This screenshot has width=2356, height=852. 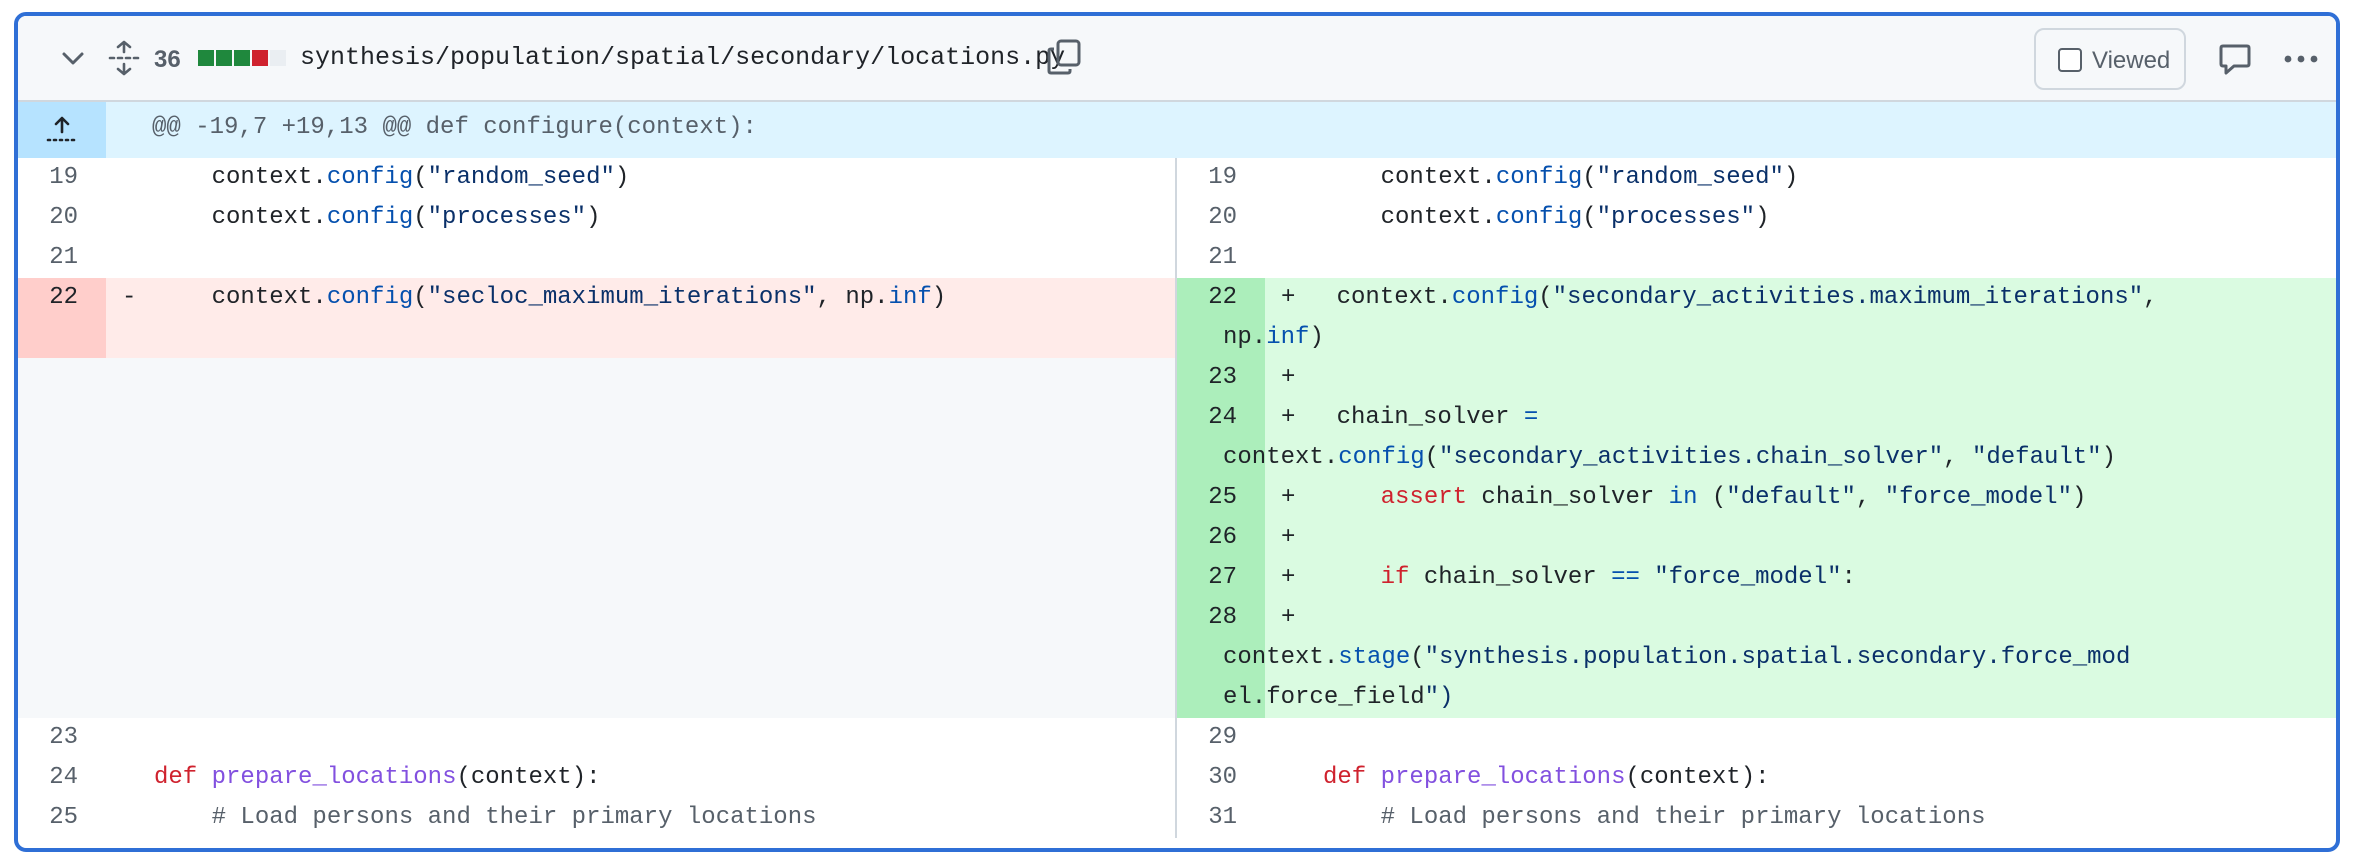 What do you see at coordinates (62, 318) in the screenshot?
I see `line-number: 22` at bounding box center [62, 318].